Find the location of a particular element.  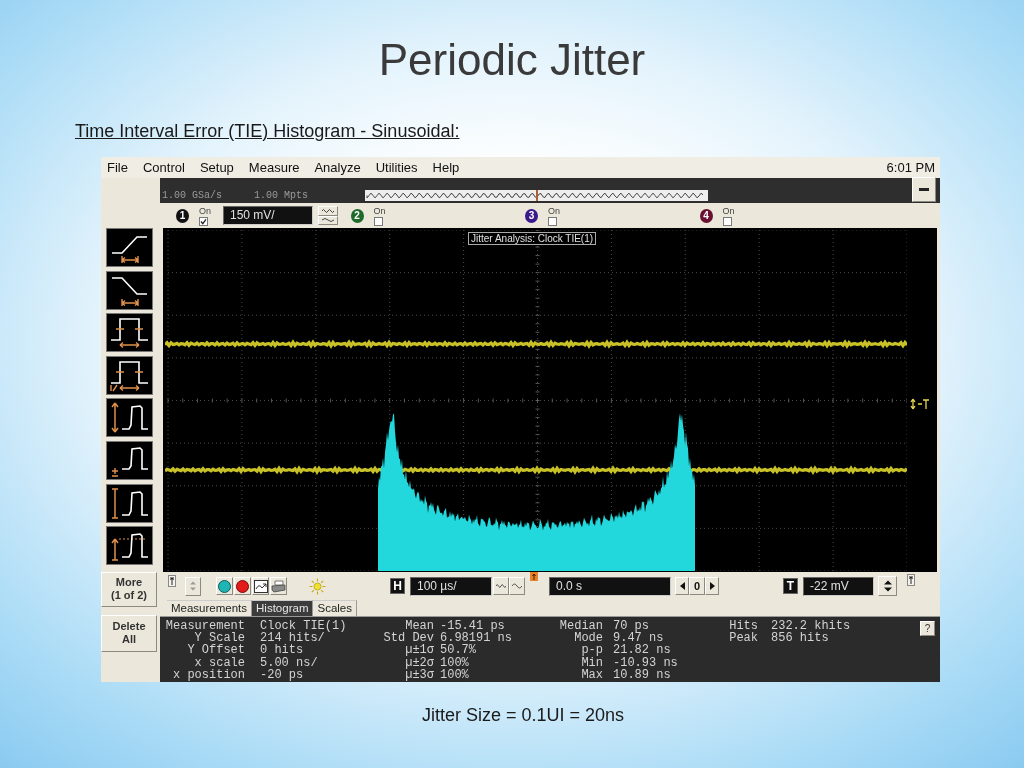

measurement-value: 214 hits/ is located at coordinates (292, 638).